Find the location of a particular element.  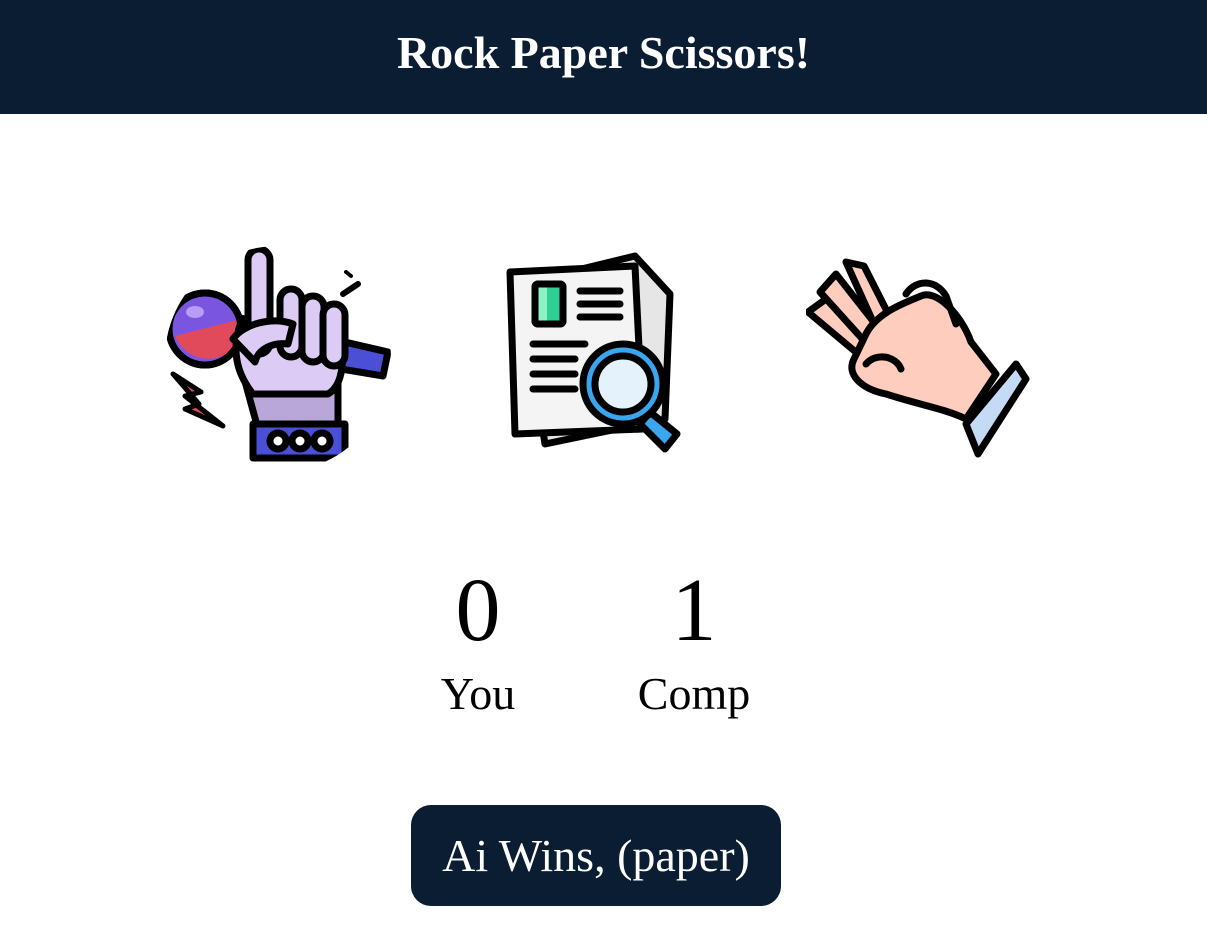

page-title: Rock Paper Scissors! is located at coordinates (603, 52).